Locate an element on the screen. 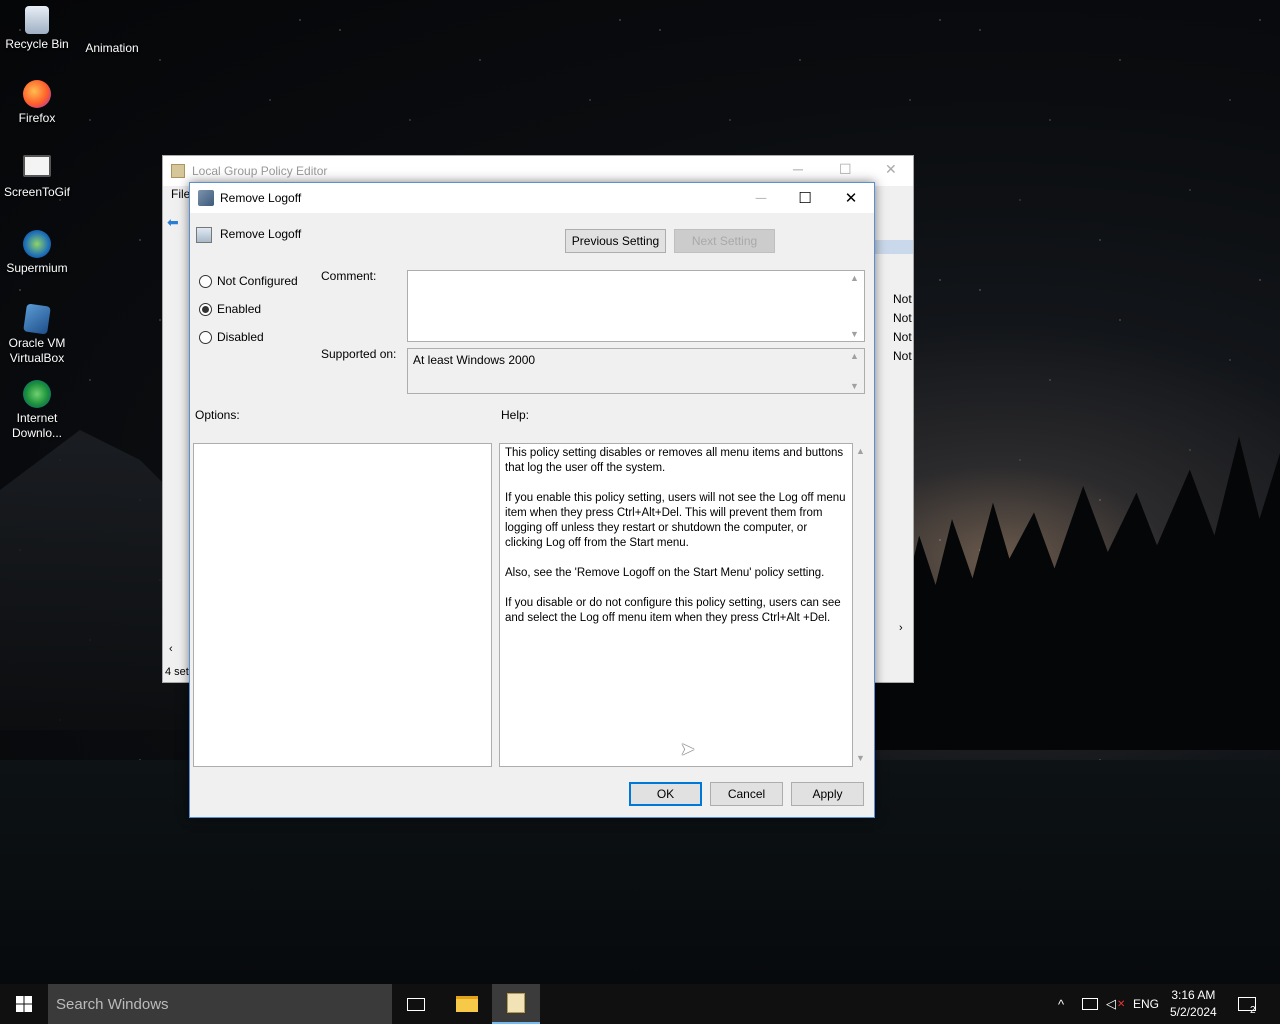  radio-circle-selected is located at coordinates (205, 309).